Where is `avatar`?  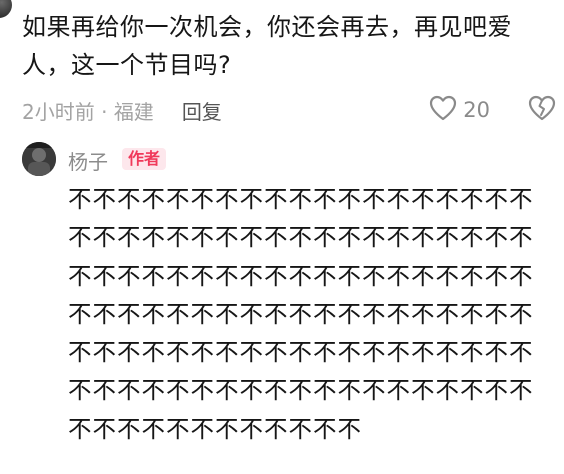 avatar is located at coordinates (39, 159).